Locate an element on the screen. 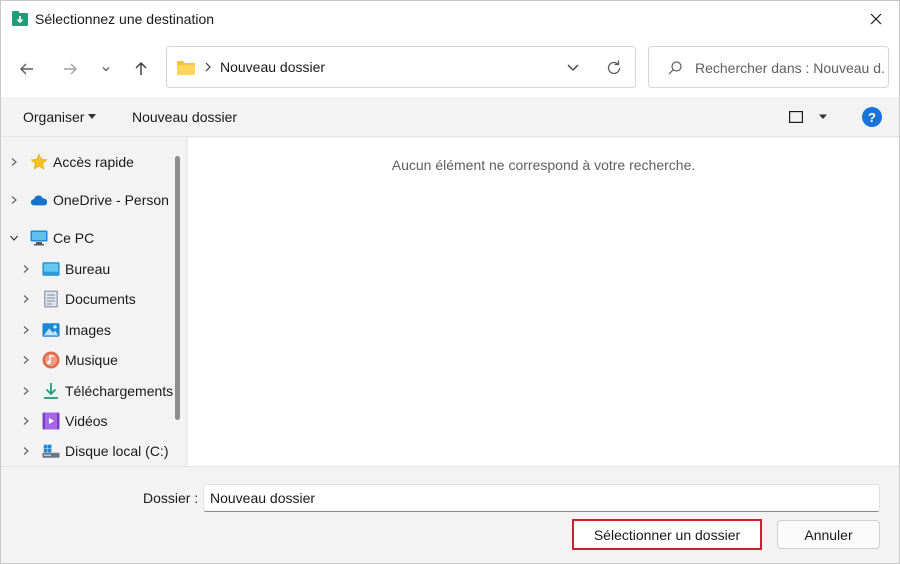 The height and width of the screenshot is (564, 900). sidebar-item-desktop: Bureau is located at coordinates (65, 269).